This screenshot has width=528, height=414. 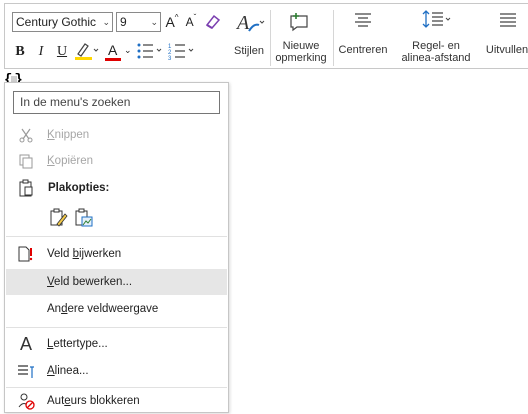 What do you see at coordinates (113, 50) in the screenshot?
I see `font-color-letter: A` at bounding box center [113, 50].